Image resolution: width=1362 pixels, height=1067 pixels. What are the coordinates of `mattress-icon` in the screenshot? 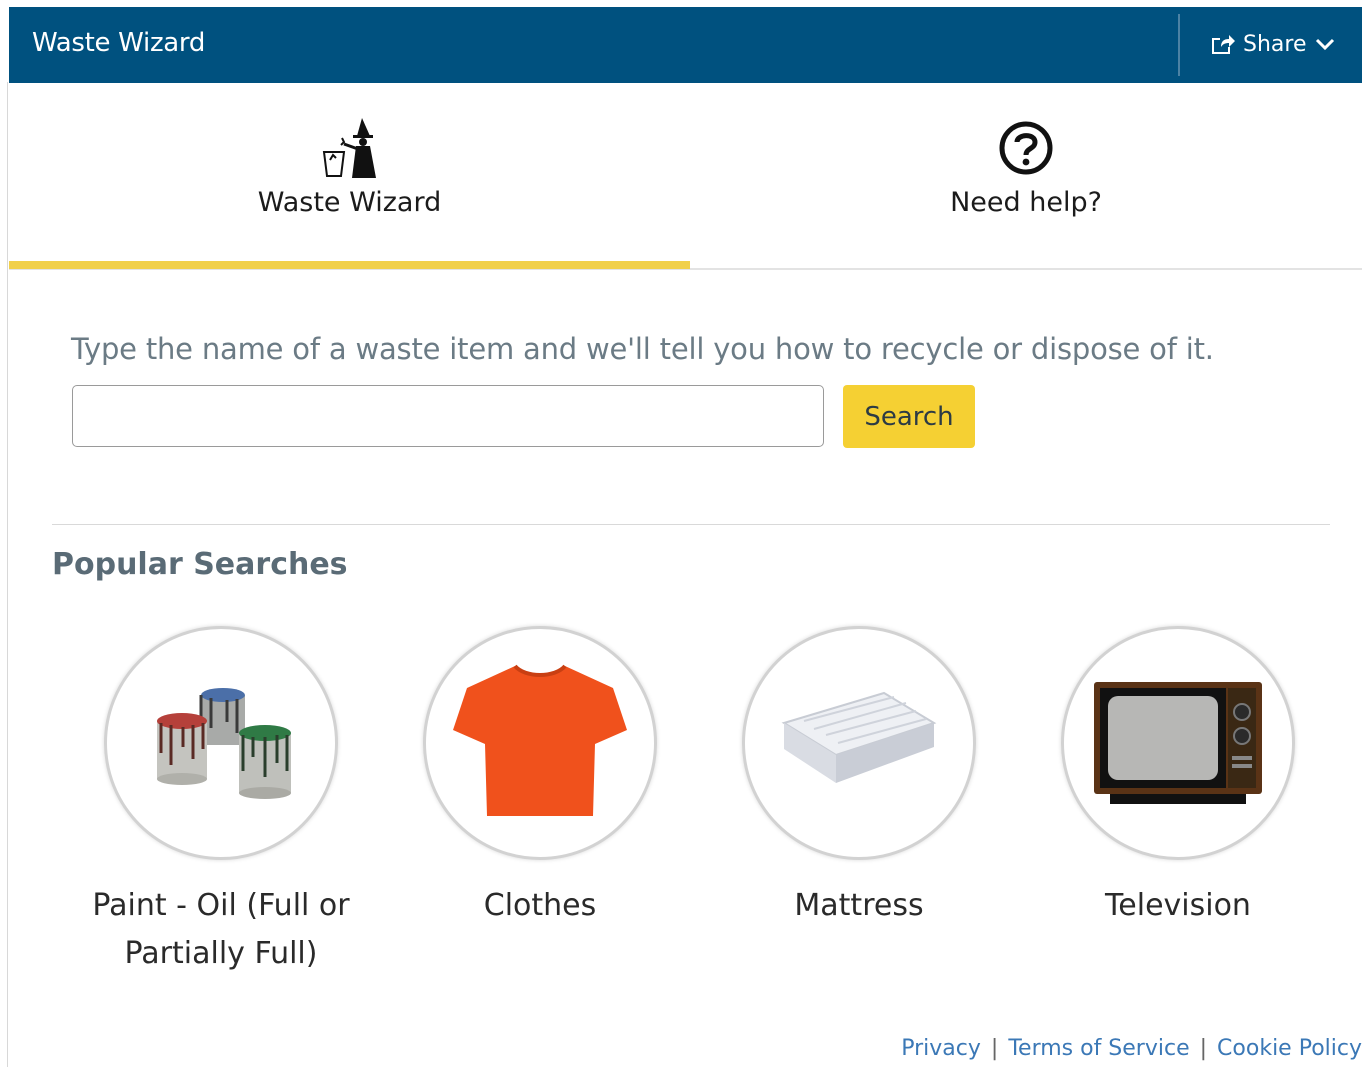 It's located at (859, 743).